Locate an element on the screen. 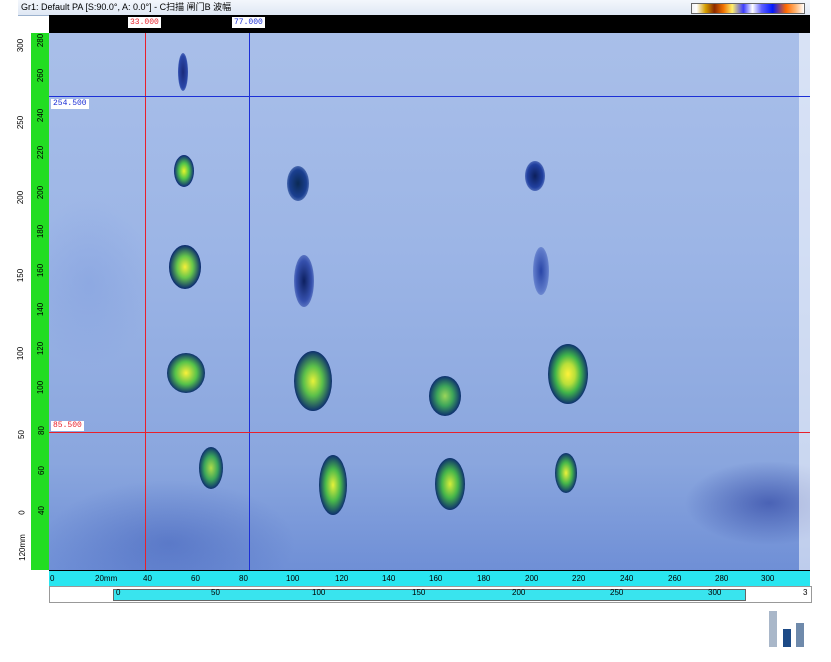 The image size is (831, 662). left-inner-tick-label: 40 is located at coordinates (41, 510).